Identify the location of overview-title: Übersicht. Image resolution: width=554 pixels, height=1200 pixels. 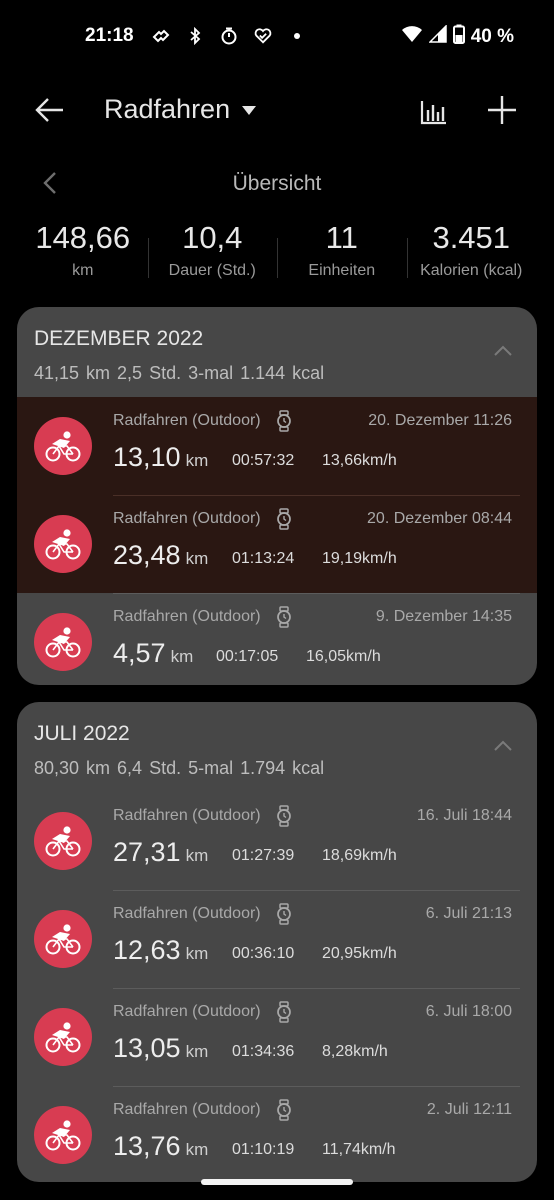
(277, 183).